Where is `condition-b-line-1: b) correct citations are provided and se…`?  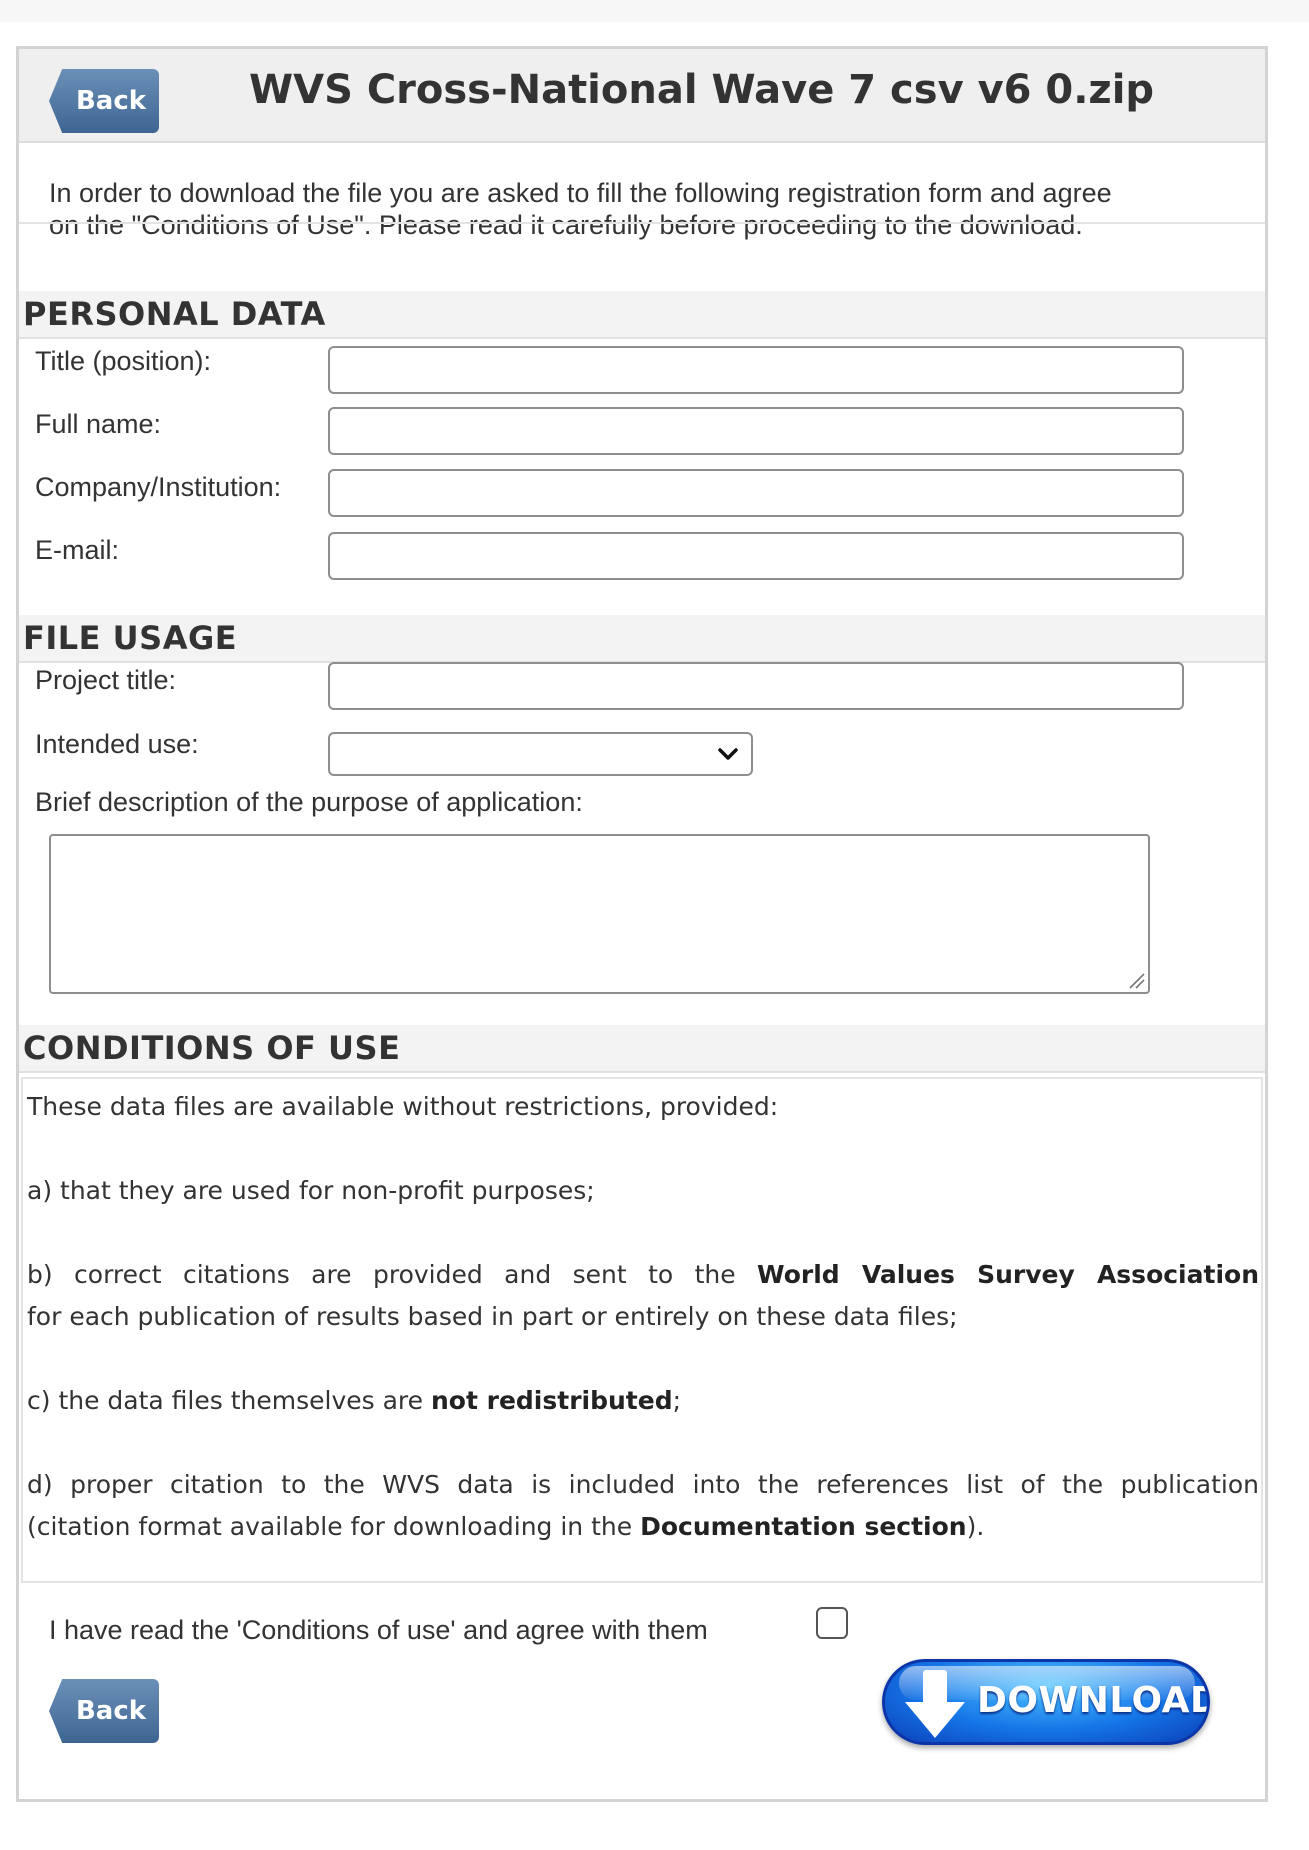
condition-b-line-1: b) correct citations are provided and se… is located at coordinates (643, 1275).